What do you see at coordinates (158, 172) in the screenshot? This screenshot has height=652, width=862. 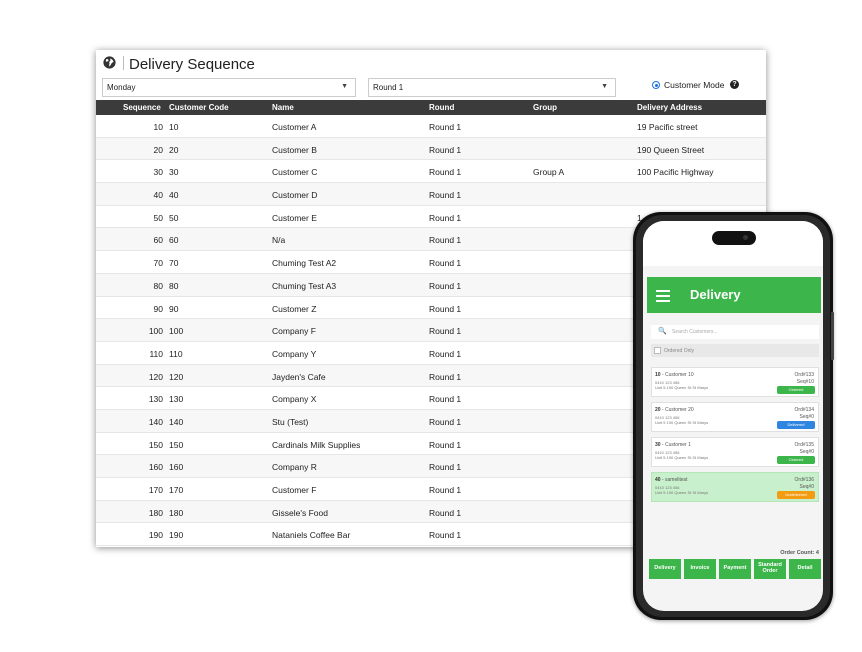 I see `cell-sequence: 30` at bounding box center [158, 172].